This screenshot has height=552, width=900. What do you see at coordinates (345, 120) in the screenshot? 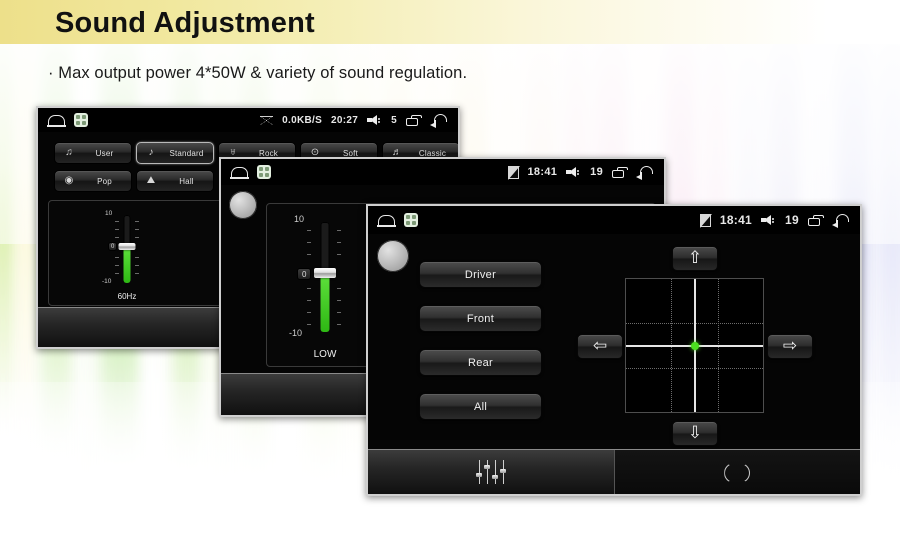
I see `clock-label: 20:27` at bounding box center [345, 120].